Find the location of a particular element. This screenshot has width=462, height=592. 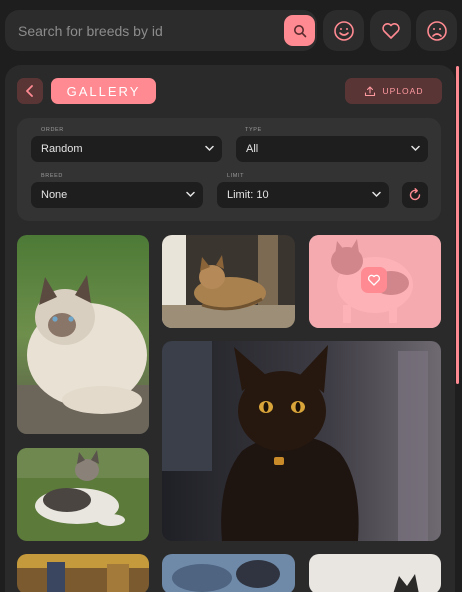

order-value: Random is located at coordinates (62, 149).